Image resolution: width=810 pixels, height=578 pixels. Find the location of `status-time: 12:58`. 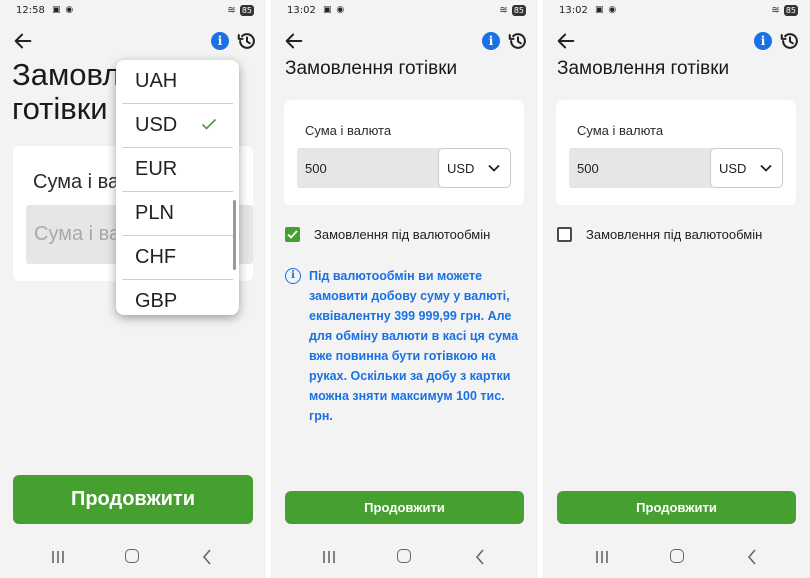

status-time: 12:58 is located at coordinates (30, 10).